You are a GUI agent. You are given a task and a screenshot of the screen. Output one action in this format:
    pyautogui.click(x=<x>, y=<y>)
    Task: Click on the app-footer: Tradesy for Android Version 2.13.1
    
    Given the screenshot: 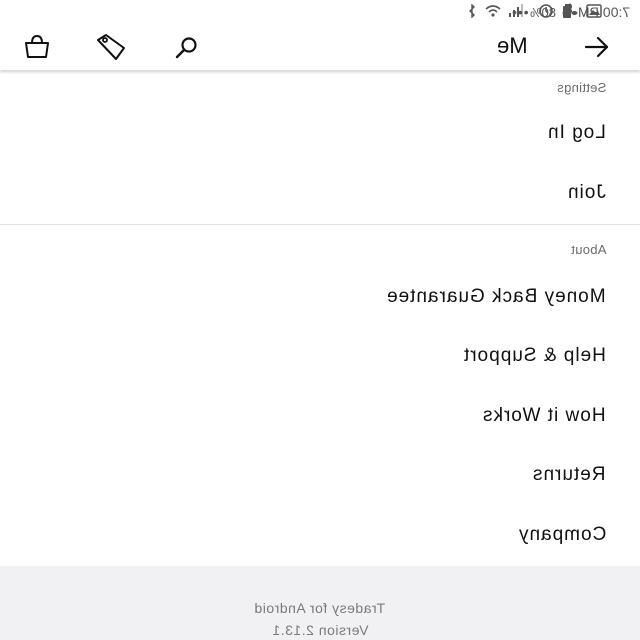 What is the action you would take?
    pyautogui.click(x=320, y=603)
    